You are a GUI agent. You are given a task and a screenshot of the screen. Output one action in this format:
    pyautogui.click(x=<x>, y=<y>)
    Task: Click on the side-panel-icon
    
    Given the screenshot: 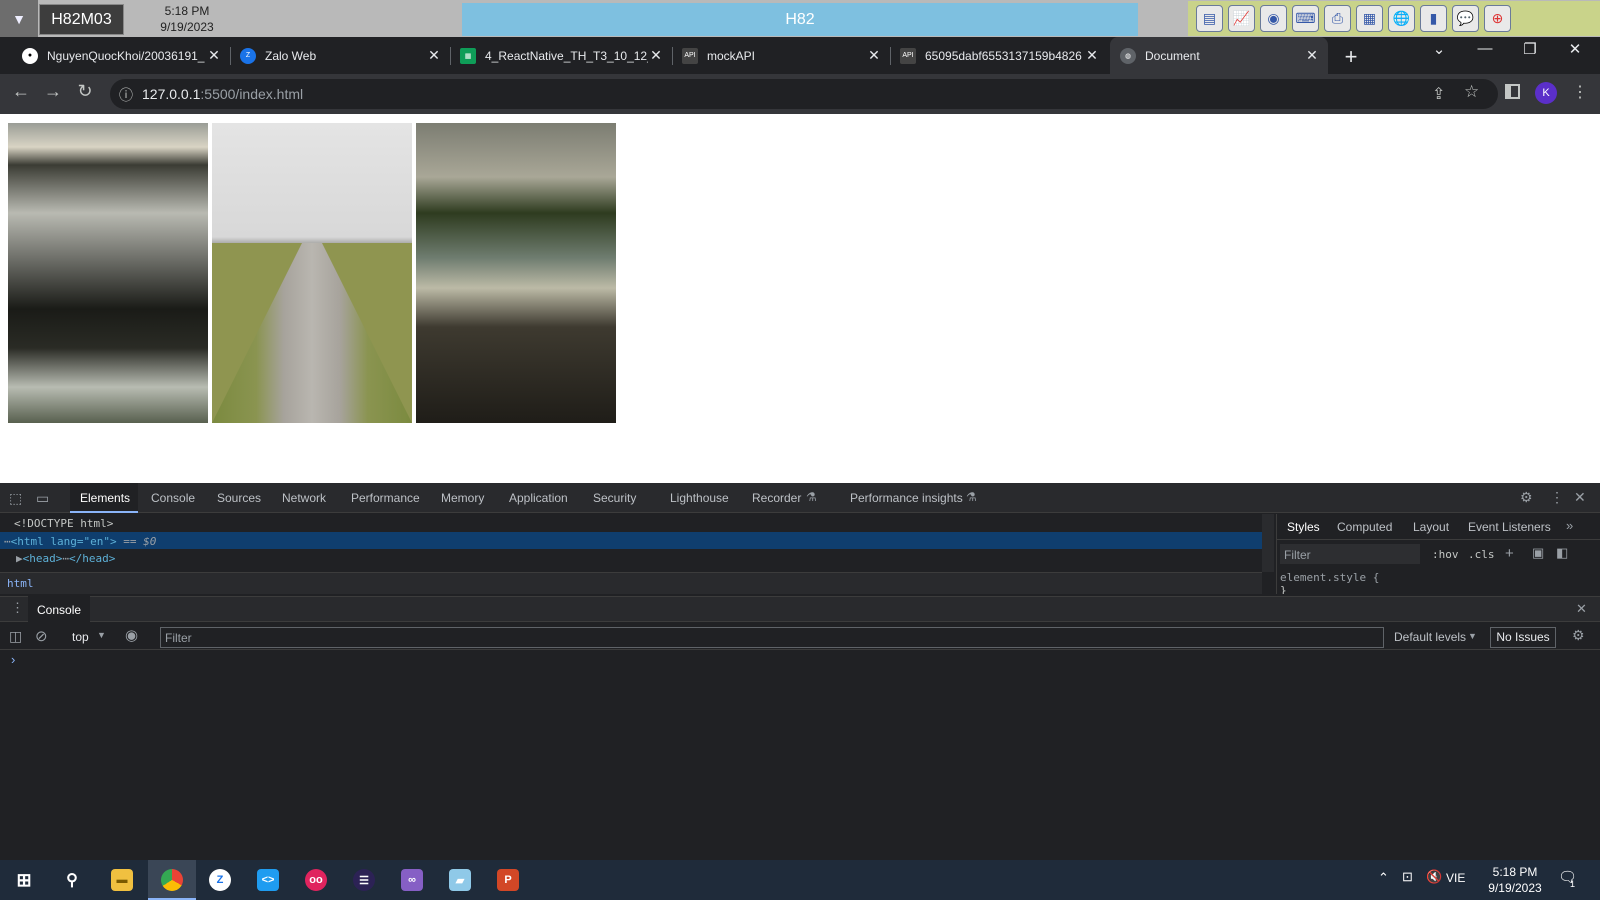 What is the action you would take?
    pyautogui.click(x=1512, y=91)
    